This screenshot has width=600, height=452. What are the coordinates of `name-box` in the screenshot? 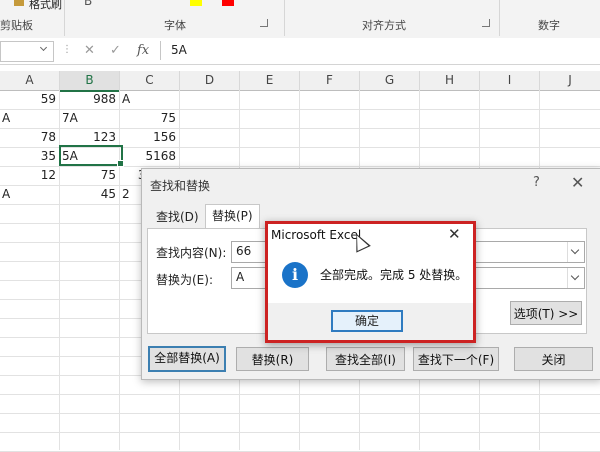 It's located at (27, 51).